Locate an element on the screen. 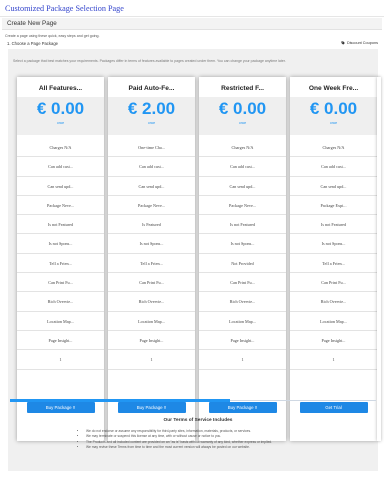 Image resolution: width=384 pixels, height=480 pixels. feature-item: Is Featured is located at coordinates (151, 225).